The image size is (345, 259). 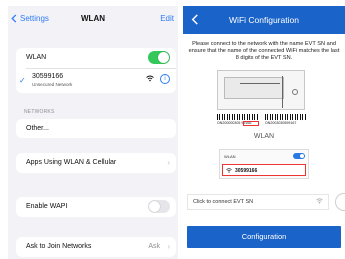 I want to click on page-title: WLAN, so click(x=93, y=18).